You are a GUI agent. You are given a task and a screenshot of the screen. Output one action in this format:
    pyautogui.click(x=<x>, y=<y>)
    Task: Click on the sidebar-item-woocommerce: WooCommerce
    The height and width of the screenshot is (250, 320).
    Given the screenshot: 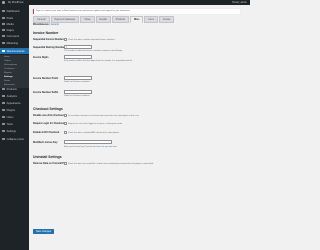 What is the action you would take?
    pyautogui.click(x=14, y=51)
    